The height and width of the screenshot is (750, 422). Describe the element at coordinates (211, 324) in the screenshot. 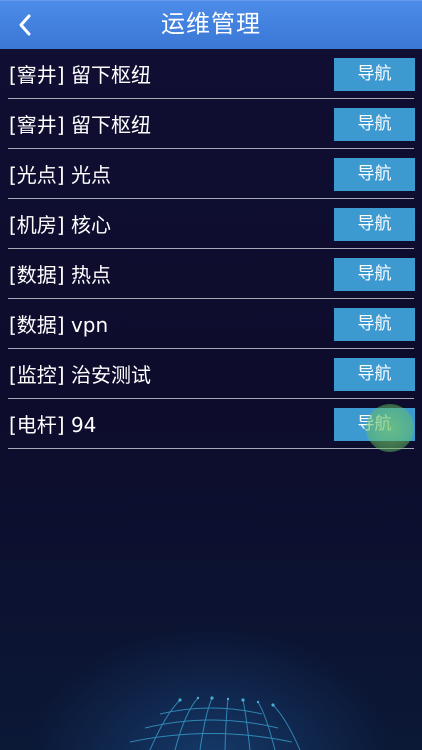

I see `list-item: [数据] vpn 导航` at that location.